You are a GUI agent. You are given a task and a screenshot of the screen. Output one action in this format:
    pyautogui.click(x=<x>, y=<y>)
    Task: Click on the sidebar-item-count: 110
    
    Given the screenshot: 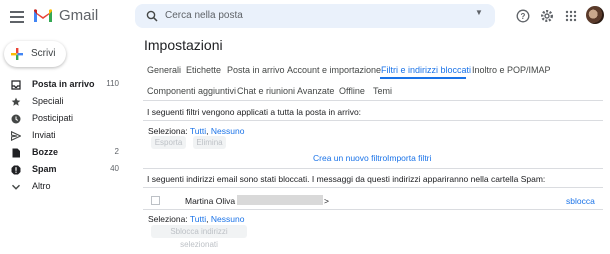 What is the action you would take?
    pyautogui.click(x=112, y=83)
    